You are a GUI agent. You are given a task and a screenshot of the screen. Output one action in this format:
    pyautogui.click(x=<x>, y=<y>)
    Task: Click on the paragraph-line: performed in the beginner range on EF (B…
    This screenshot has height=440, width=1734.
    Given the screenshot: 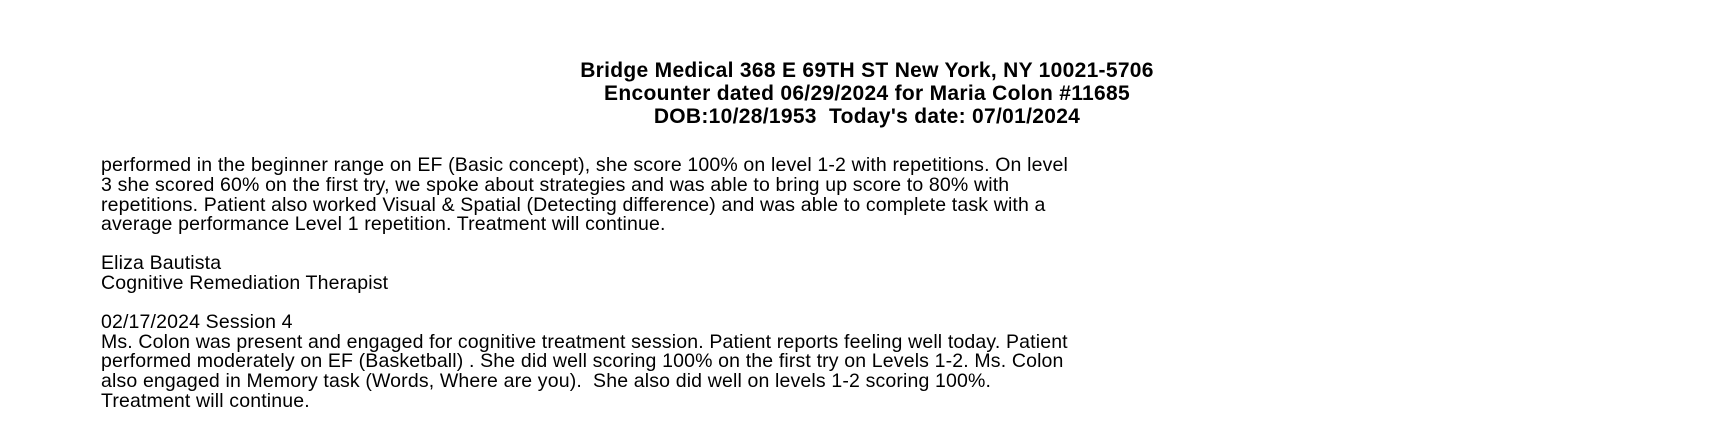 What is the action you would take?
    pyautogui.click(x=584, y=165)
    